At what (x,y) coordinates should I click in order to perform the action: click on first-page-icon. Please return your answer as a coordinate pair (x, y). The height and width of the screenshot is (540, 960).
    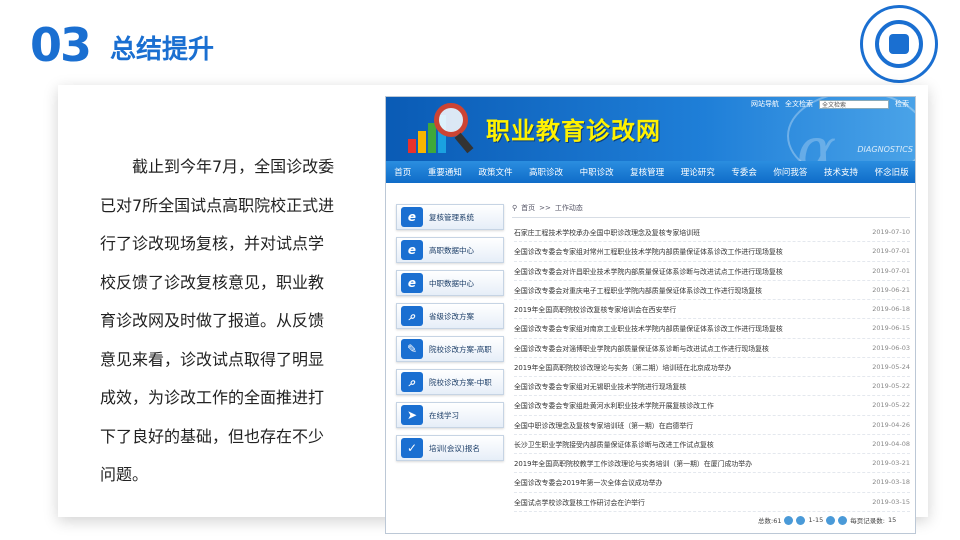
    Looking at the image, I should click on (789, 520).